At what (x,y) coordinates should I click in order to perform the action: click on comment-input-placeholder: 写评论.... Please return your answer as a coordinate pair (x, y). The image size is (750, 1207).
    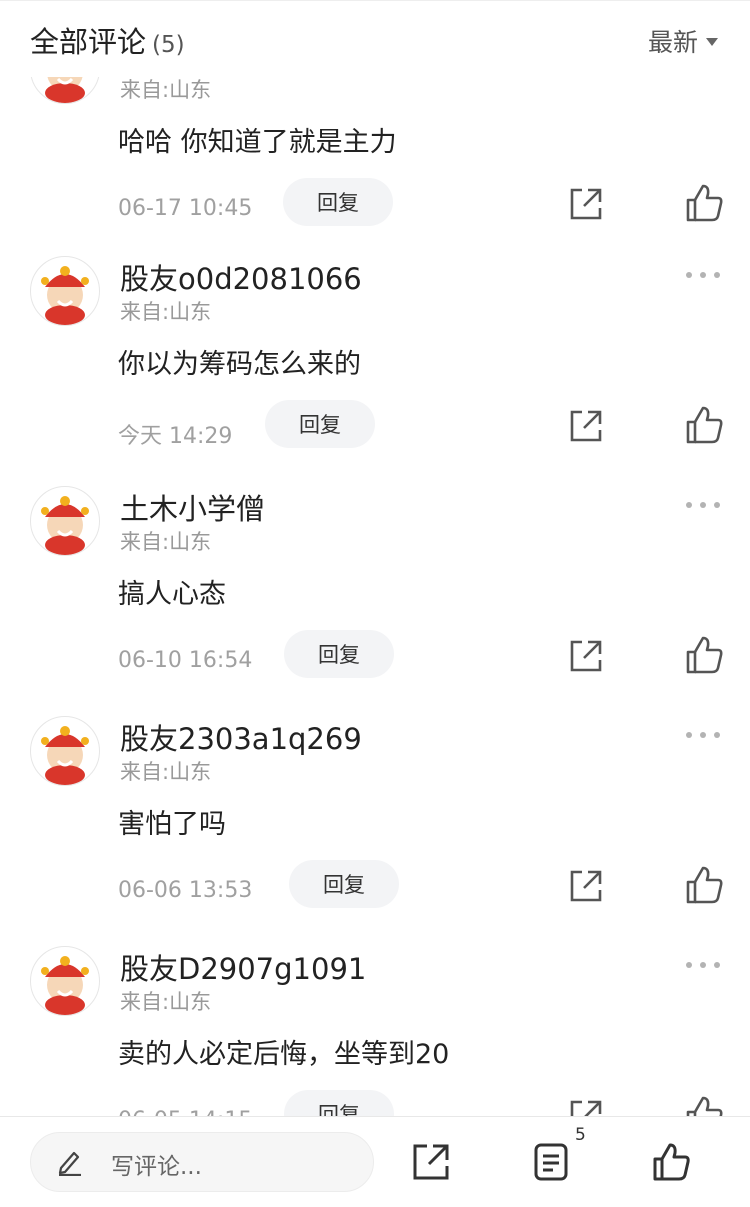
    Looking at the image, I should click on (156, 1167).